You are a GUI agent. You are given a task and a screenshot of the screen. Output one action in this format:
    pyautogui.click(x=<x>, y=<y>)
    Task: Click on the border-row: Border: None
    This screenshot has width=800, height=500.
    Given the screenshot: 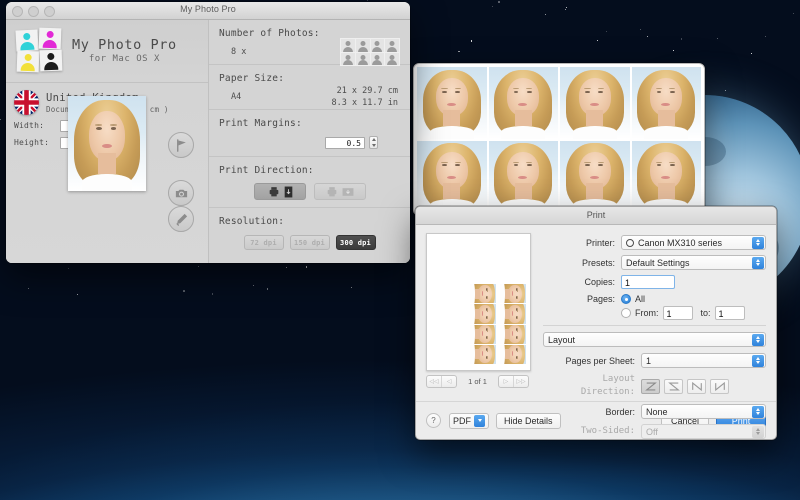 What is the action you would take?
    pyautogui.click(x=654, y=412)
    